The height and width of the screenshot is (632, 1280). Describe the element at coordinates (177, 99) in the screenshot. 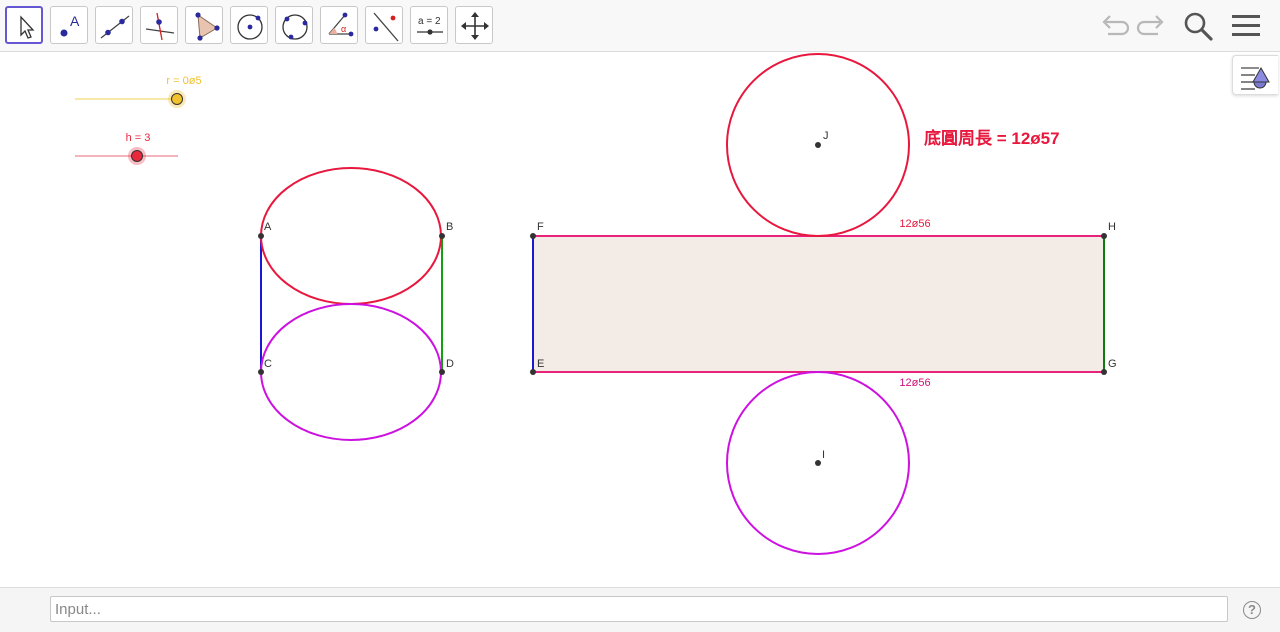

I see `slider-r-handle` at that location.